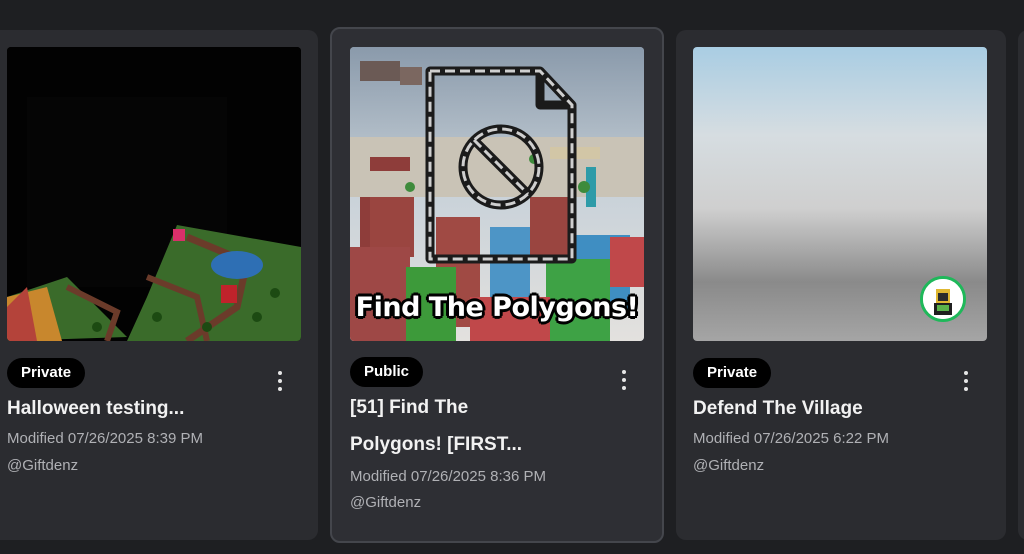  Describe the element at coordinates (1021, 285) in the screenshot. I see `experience-card-partial` at that location.